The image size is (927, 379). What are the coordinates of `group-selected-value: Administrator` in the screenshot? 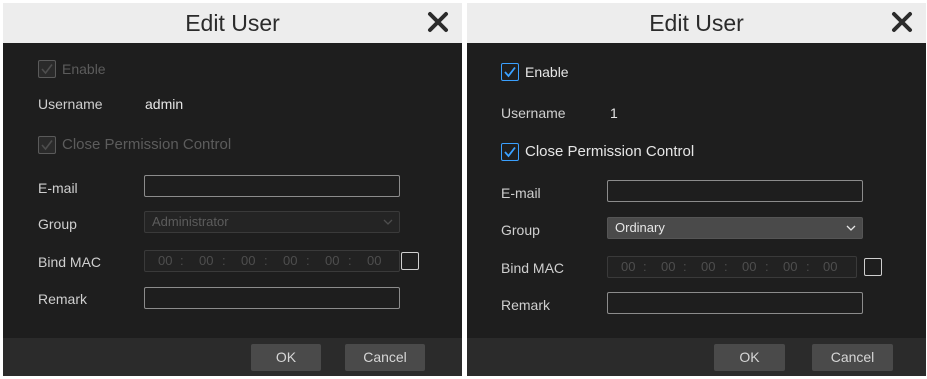 It's located at (190, 221).